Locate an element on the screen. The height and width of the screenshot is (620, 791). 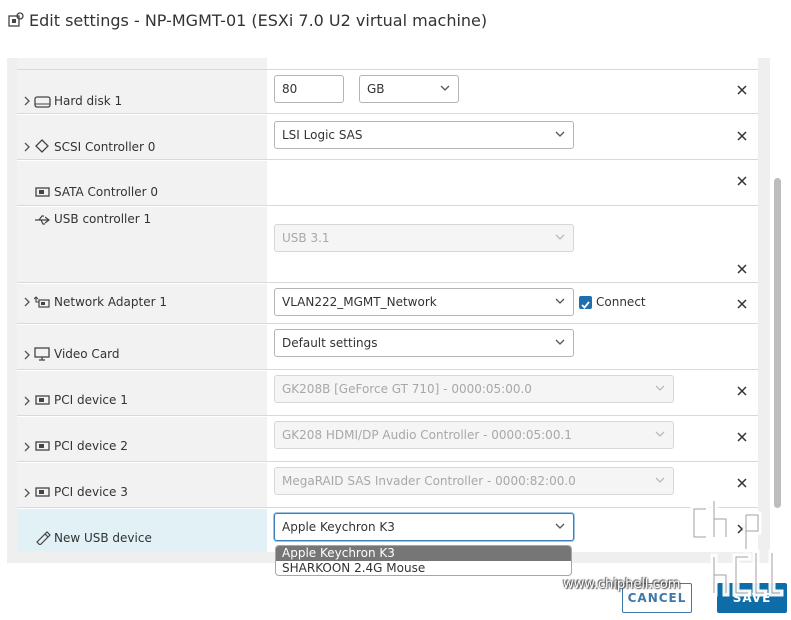
monitor-icon is located at coordinates (42, 354).